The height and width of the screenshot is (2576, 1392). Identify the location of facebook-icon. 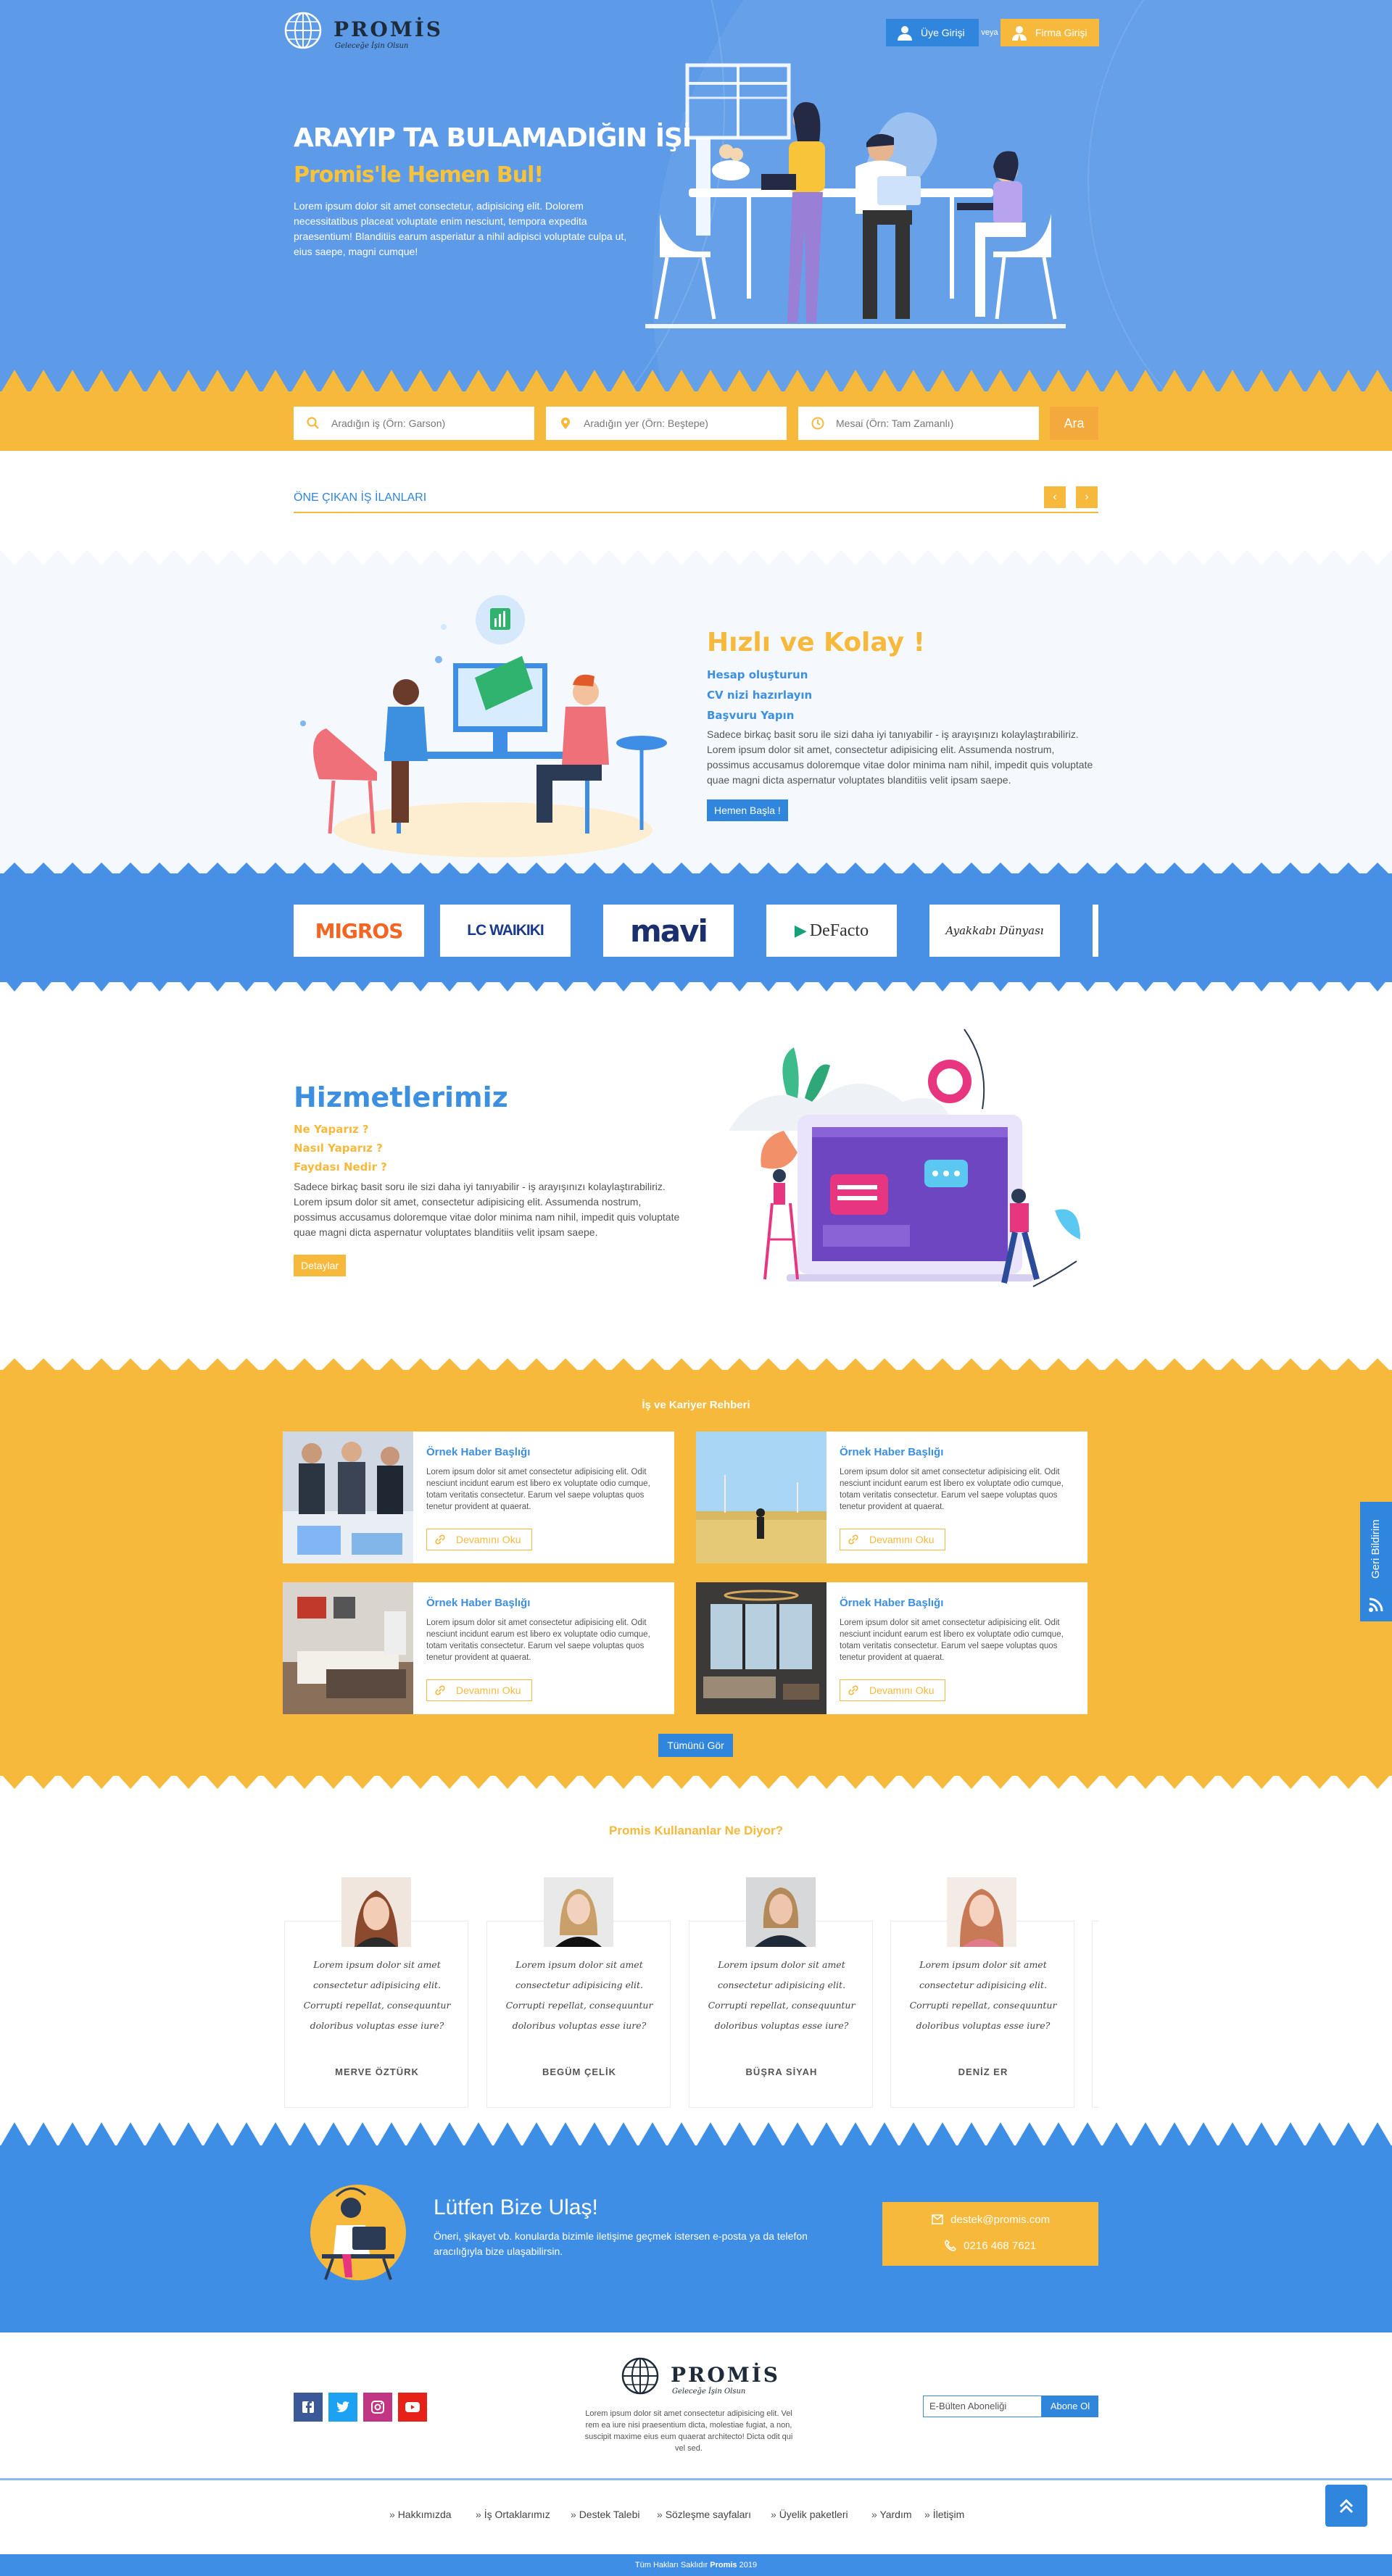
(308, 2407).